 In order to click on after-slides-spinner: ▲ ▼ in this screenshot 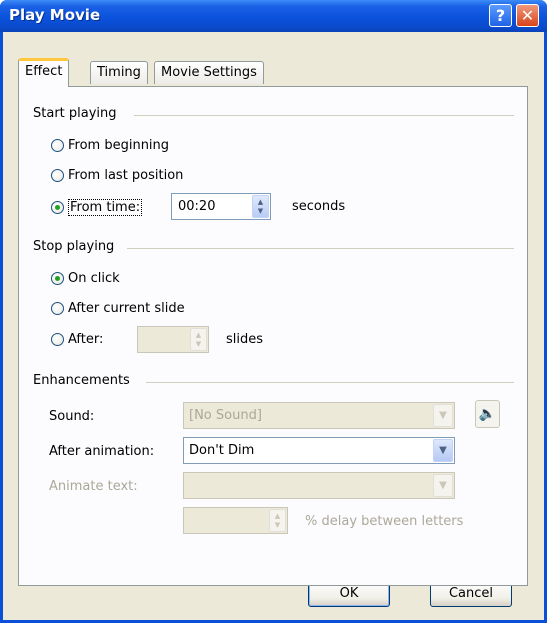, I will do `click(173, 339)`.